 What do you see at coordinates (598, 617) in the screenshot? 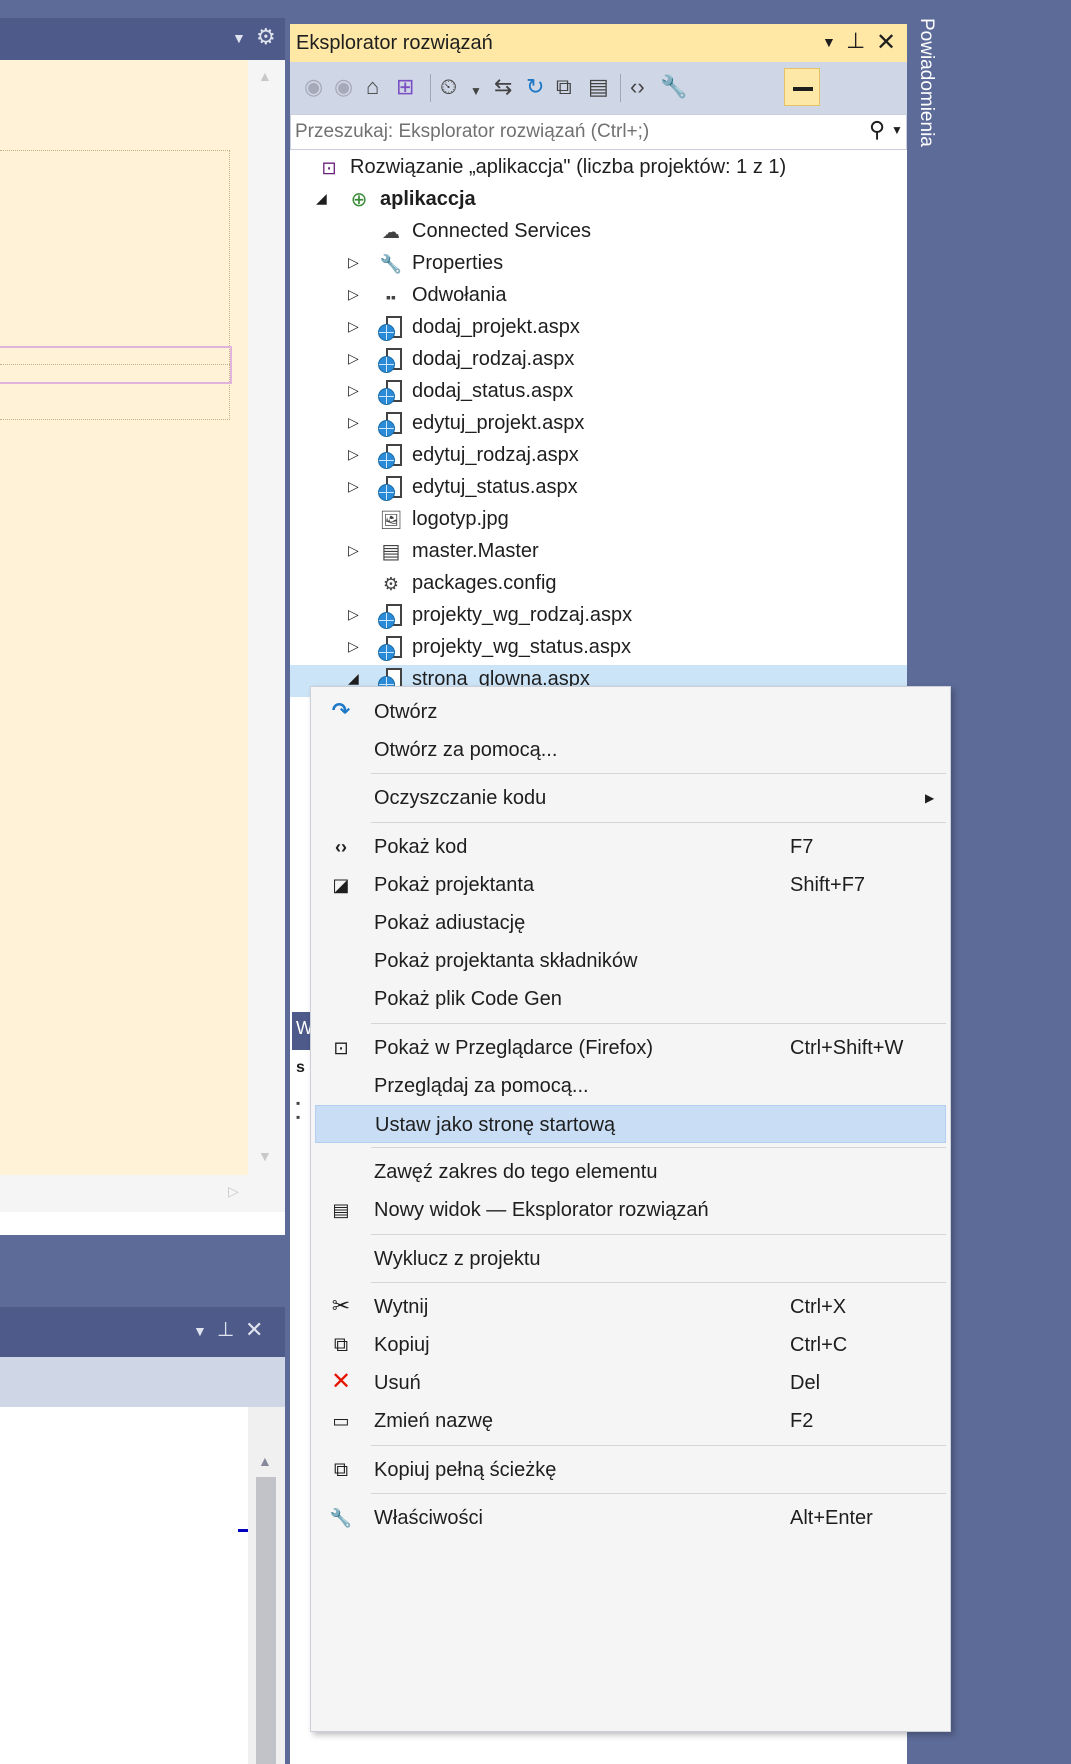
I see `tree-node: ▷ projekty_wg_rodzaj.aspx` at bounding box center [598, 617].